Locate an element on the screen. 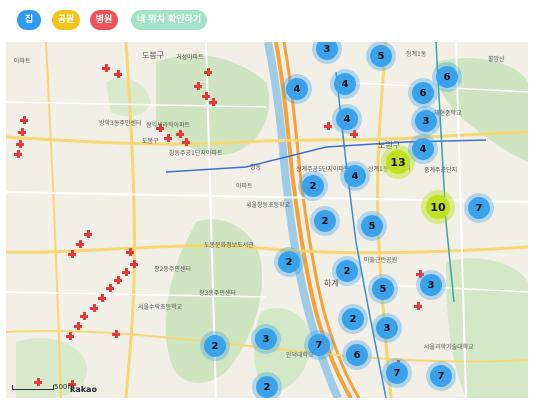 Image resolution: width=538 pixels, height=419 pixels. my-location-button: 내 위치 확인하기 is located at coordinates (169, 20).